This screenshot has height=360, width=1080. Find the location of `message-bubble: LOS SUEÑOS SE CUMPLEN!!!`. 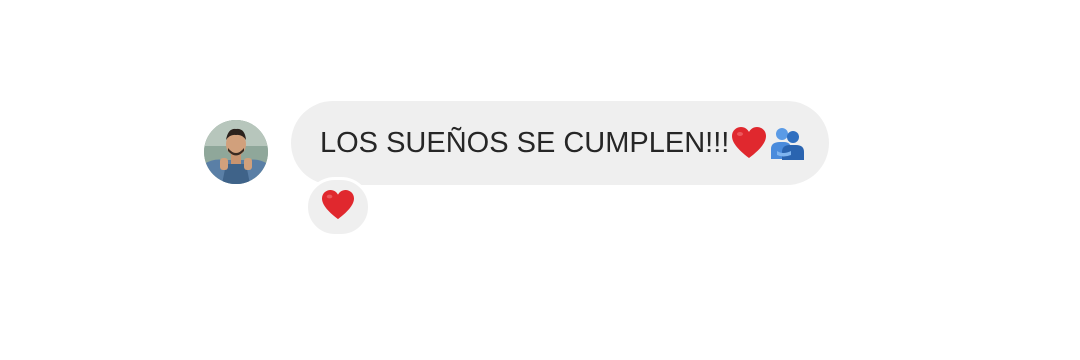

message-bubble: LOS SUEÑOS SE CUMPLEN!!! is located at coordinates (560, 143).